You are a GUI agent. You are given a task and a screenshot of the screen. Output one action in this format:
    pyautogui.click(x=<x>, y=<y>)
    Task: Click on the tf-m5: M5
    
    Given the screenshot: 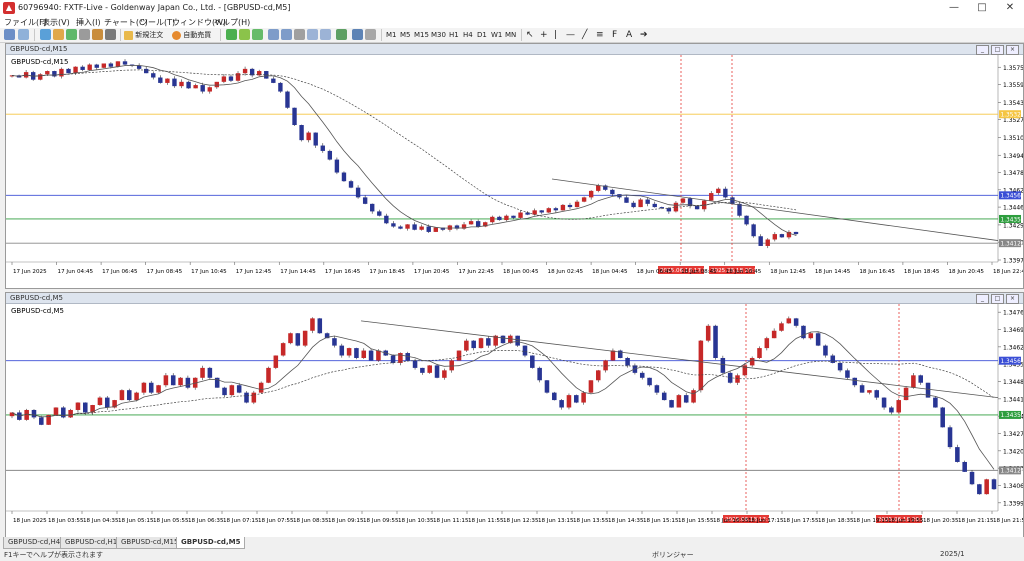 What is the action you would take?
    pyautogui.click(x=405, y=35)
    